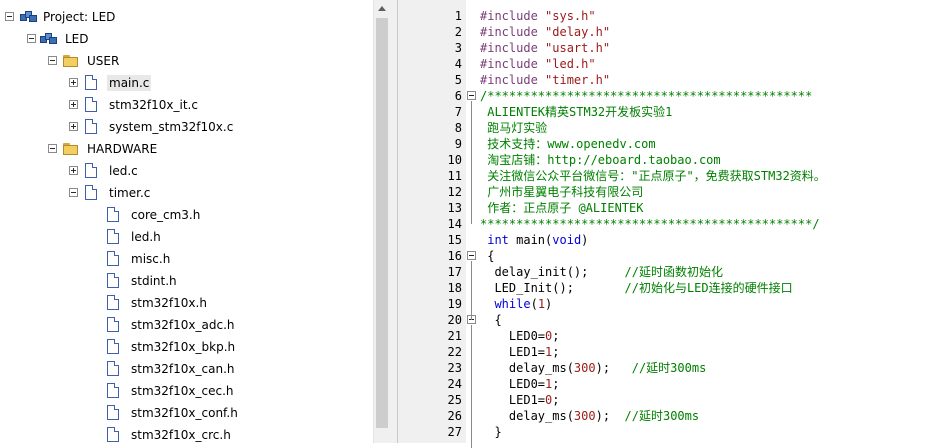 This screenshot has height=448, width=931. Describe the element at coordinates (589, 416) in the screenshot. I see `code-text: delay_ms(300); //延时300ms` at that location.